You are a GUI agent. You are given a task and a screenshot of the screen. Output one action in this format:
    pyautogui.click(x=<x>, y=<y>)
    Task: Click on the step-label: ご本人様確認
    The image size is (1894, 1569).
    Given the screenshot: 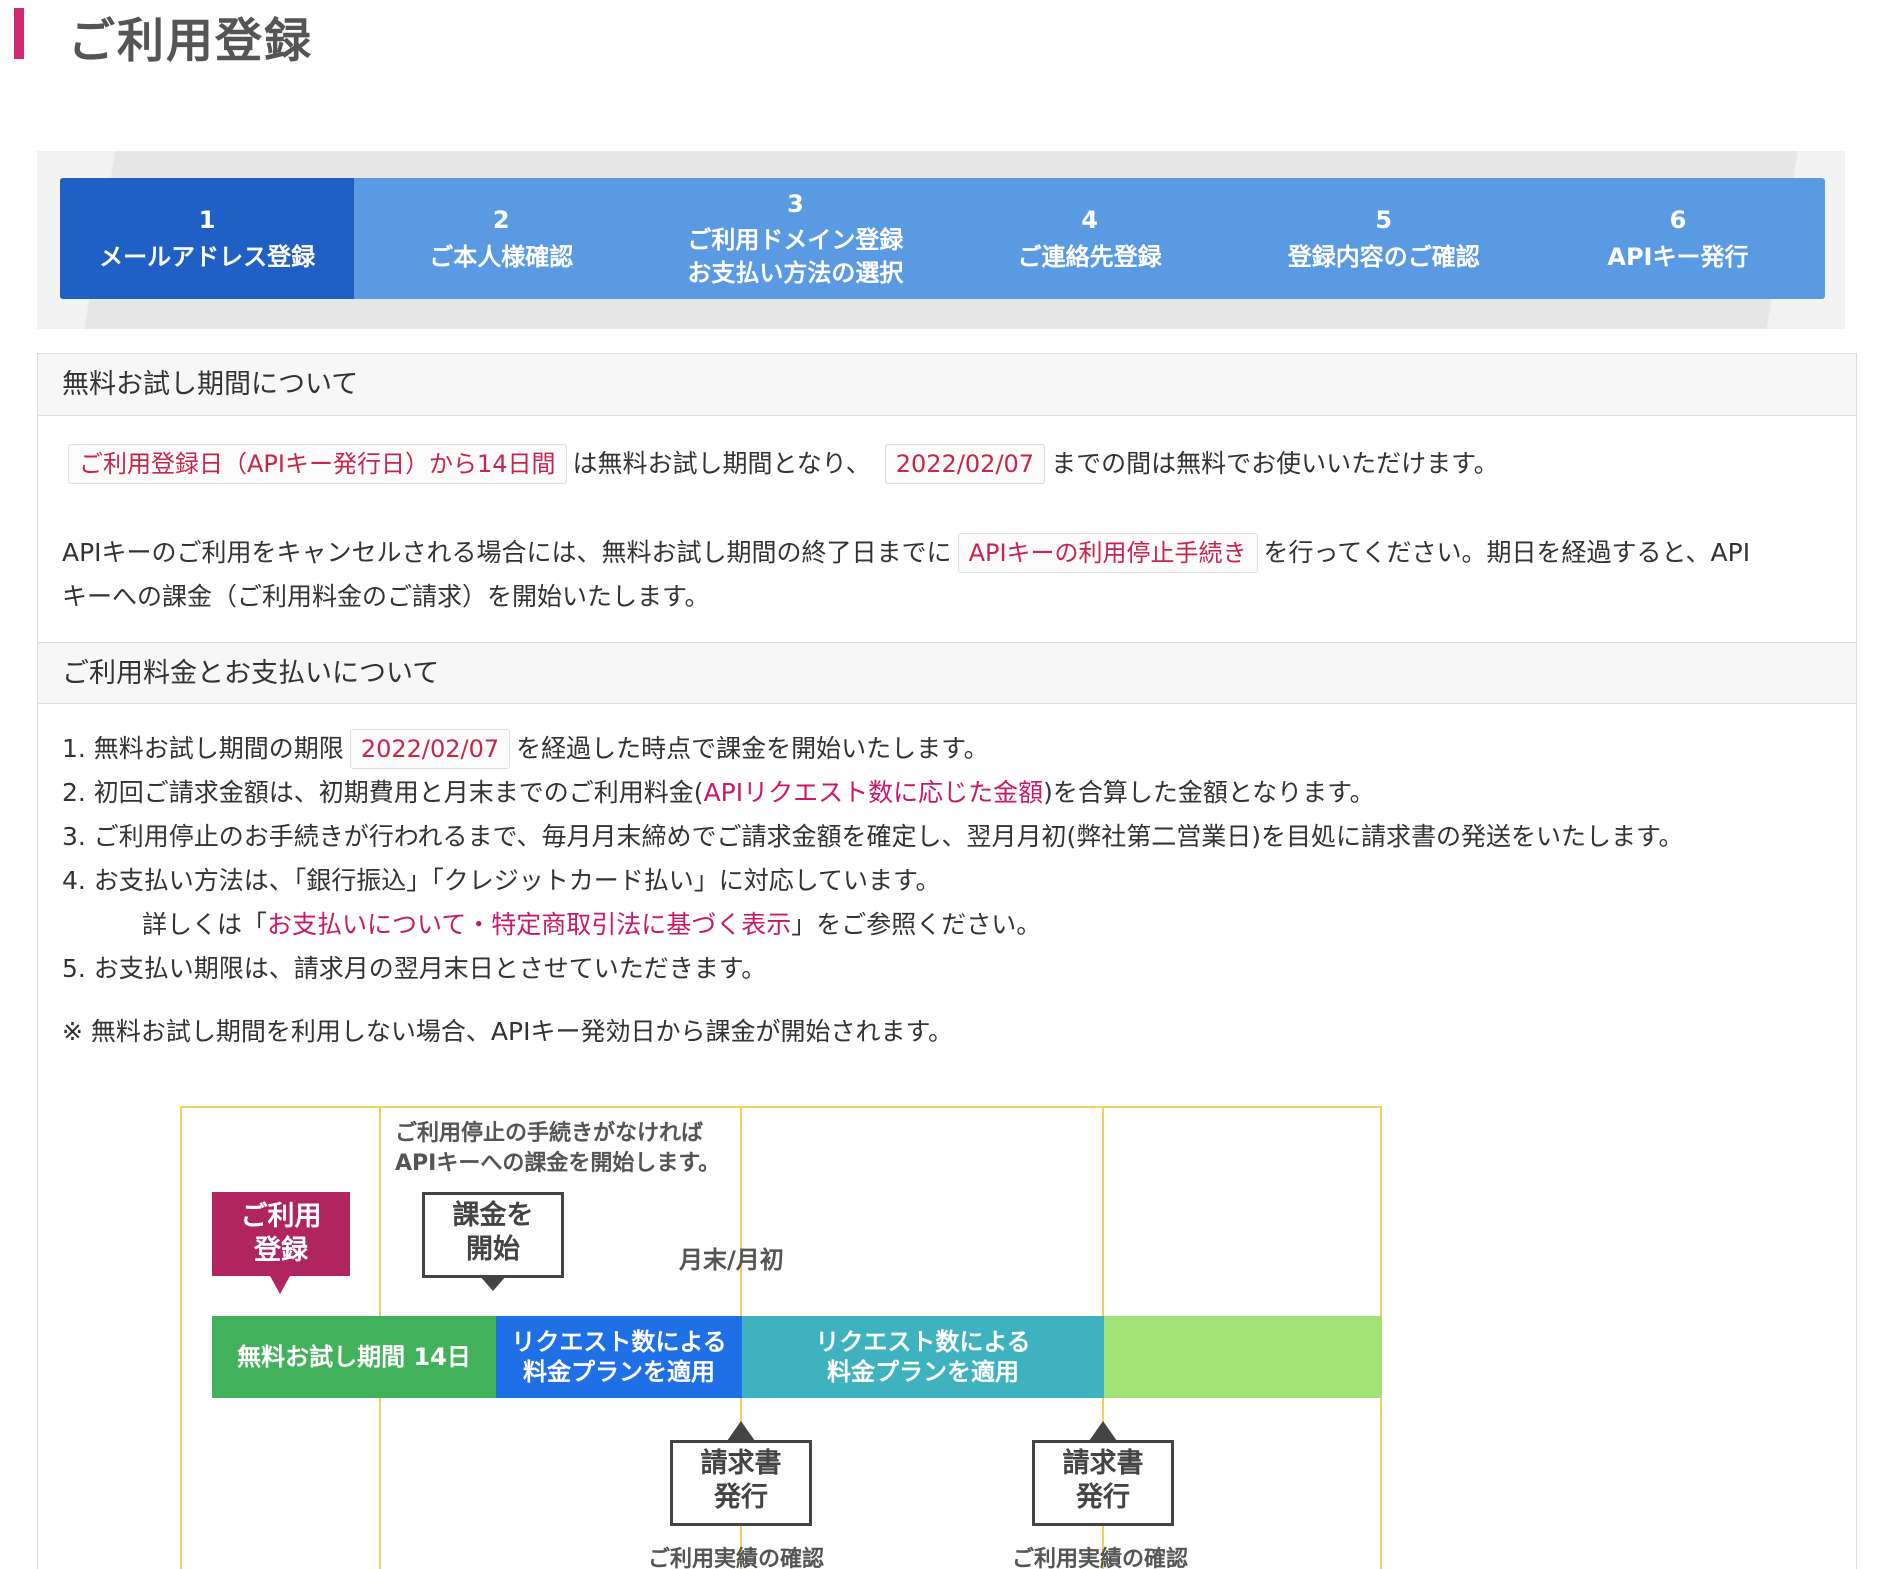 What is the action you would take?
    pyautogui.click(x=501, y=256)
    